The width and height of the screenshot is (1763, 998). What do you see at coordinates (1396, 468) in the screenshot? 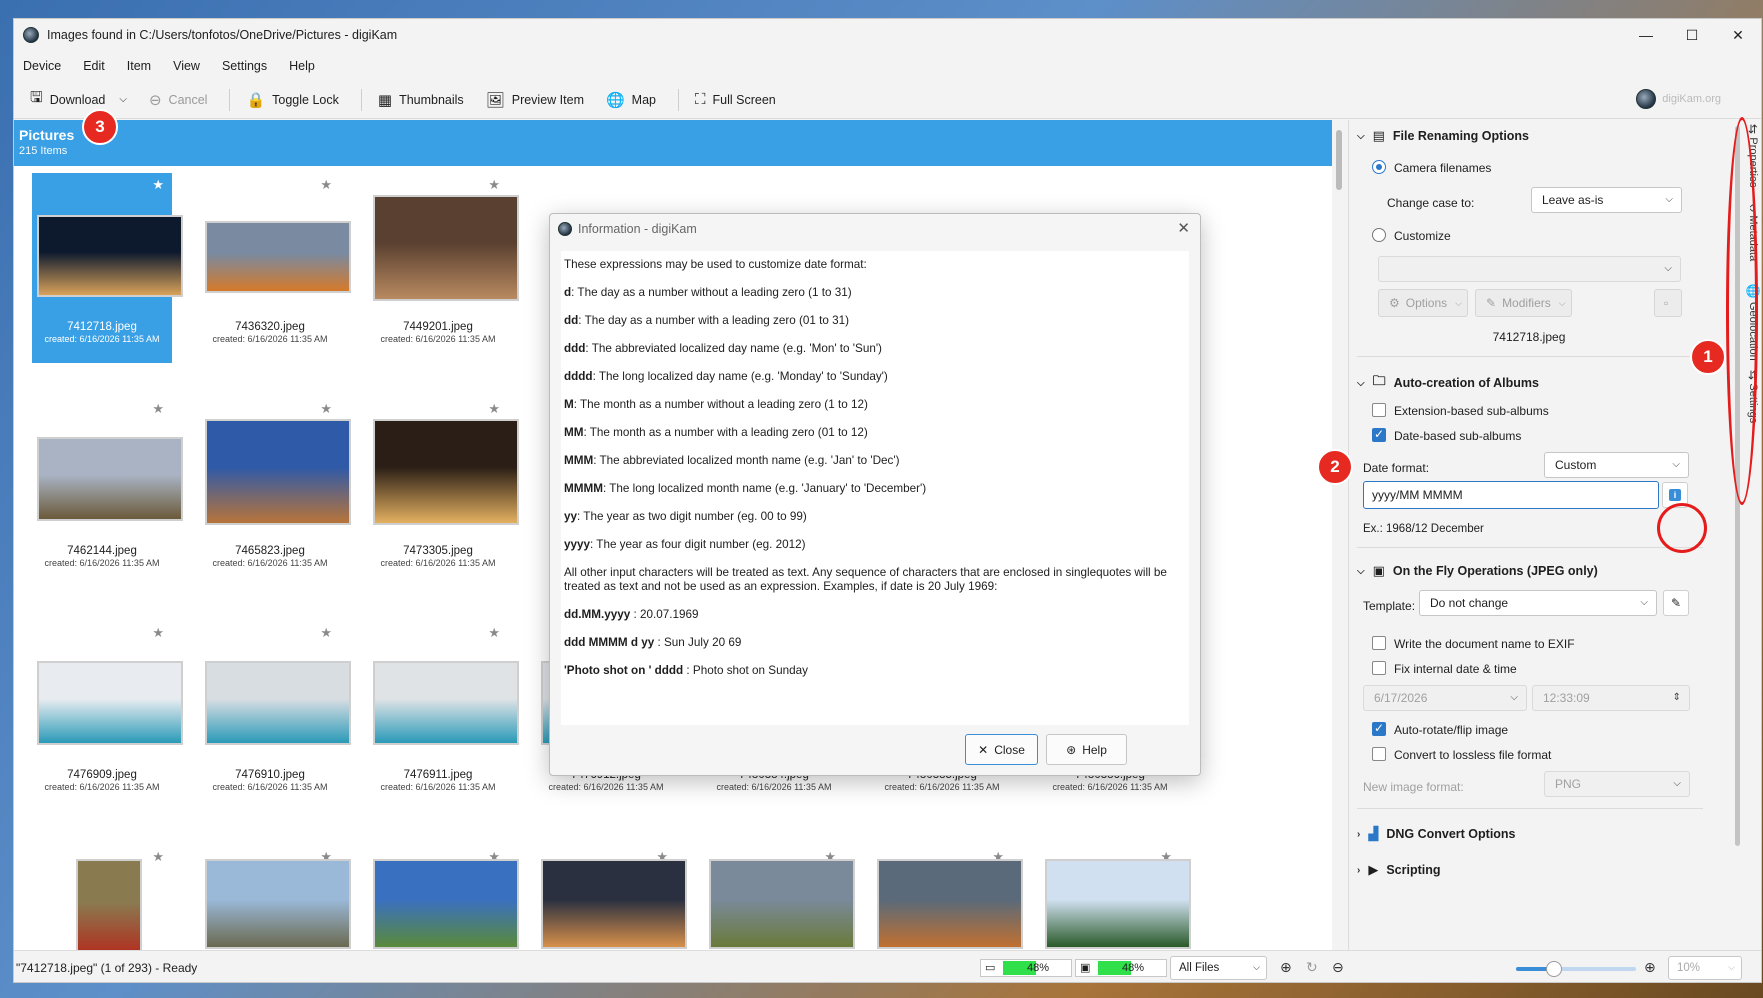
I see `date-format-label: Date format:` at bounding box center [1396, 468].